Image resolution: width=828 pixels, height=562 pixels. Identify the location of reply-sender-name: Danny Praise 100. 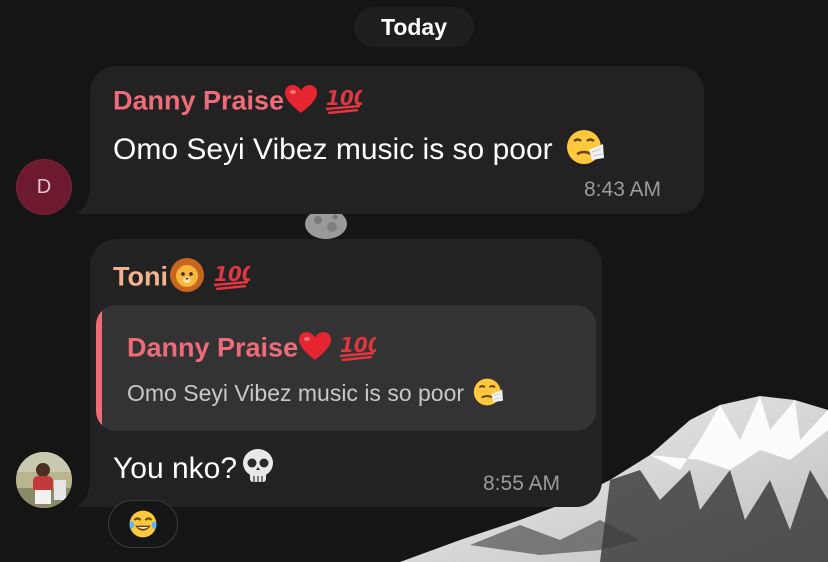
(254, 349).